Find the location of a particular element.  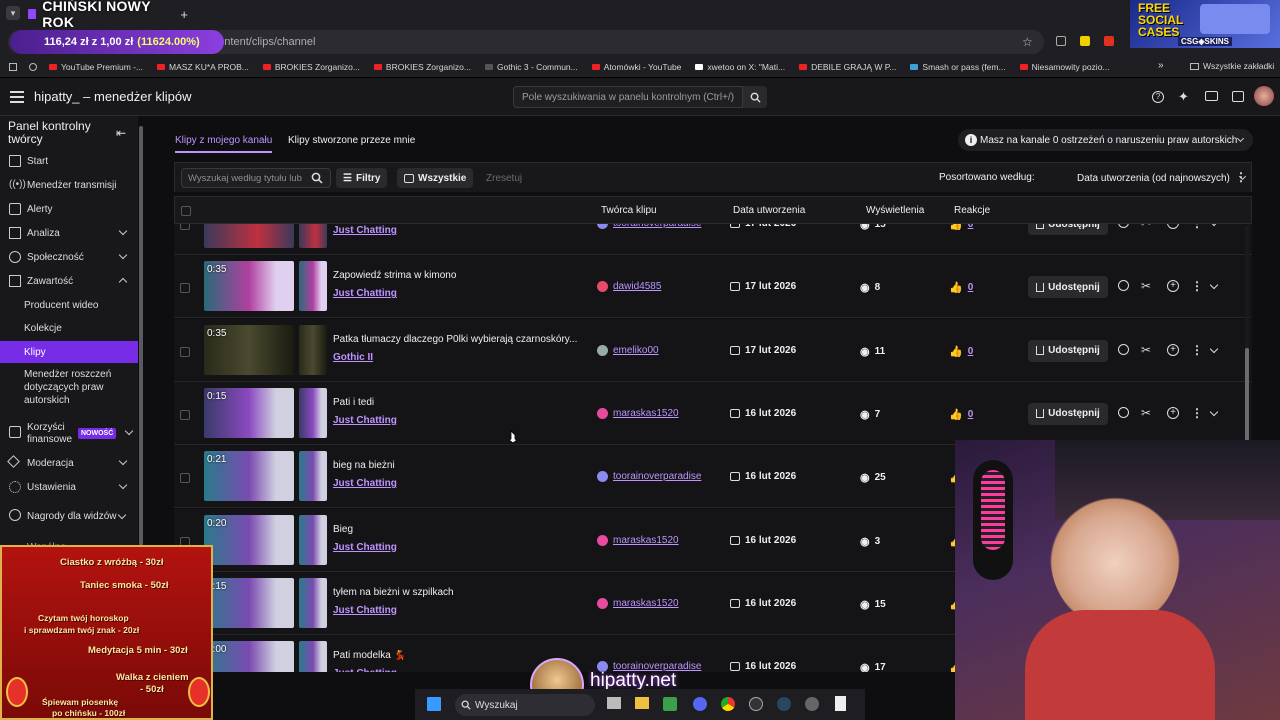

document-icon is located at coordinates (840, 703).